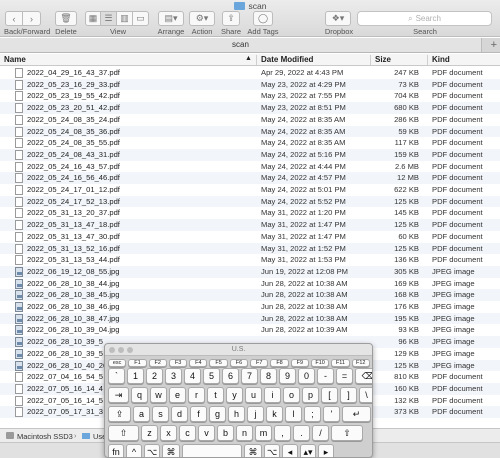  I want to click on key: z, so click(149, 433).